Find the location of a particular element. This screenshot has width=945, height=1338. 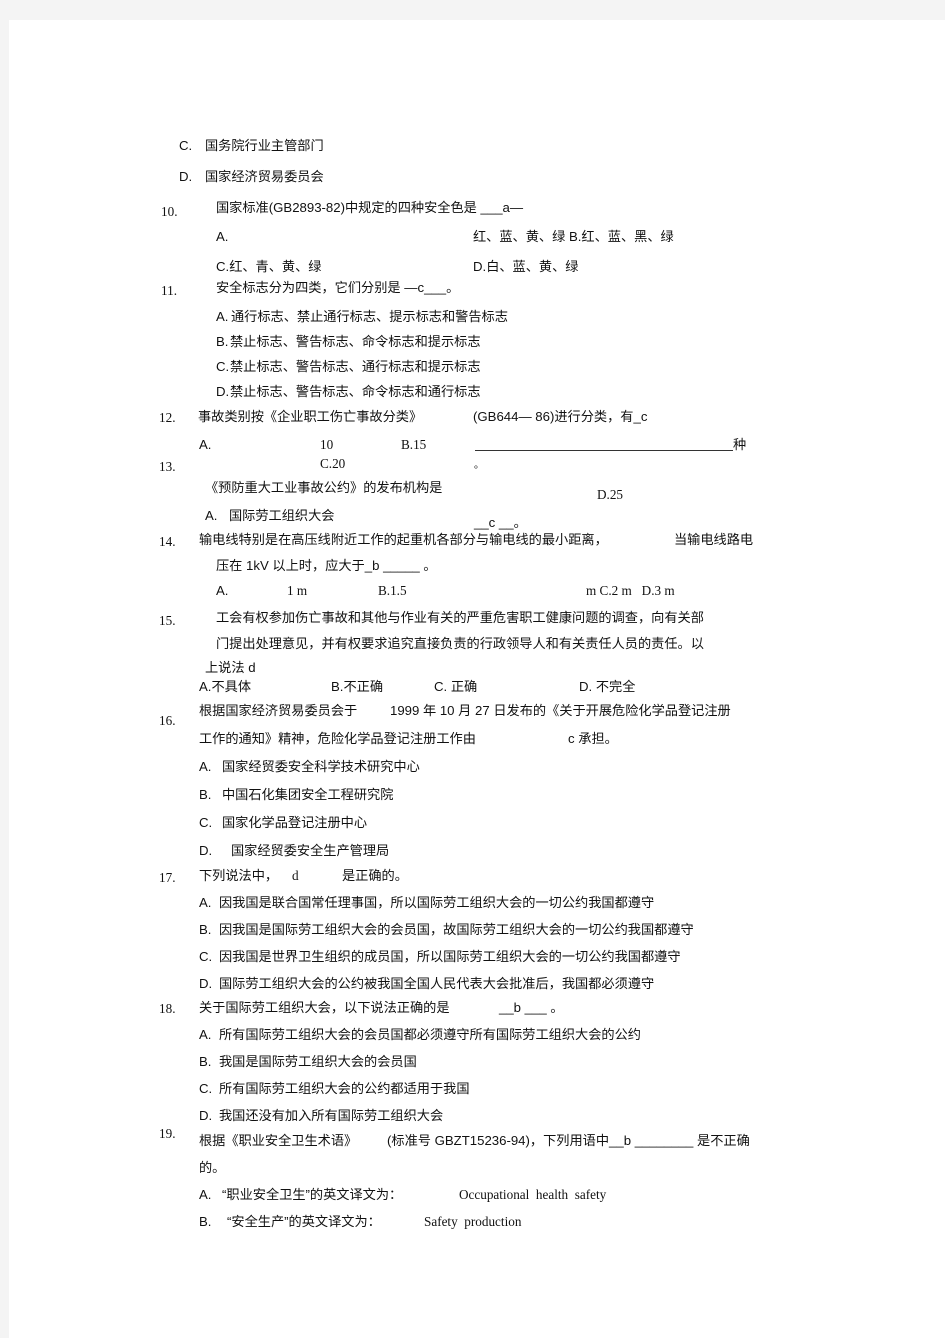

question-10-option-c-text: C.红、青、黄、绿 is located at coordinates (269, 266).